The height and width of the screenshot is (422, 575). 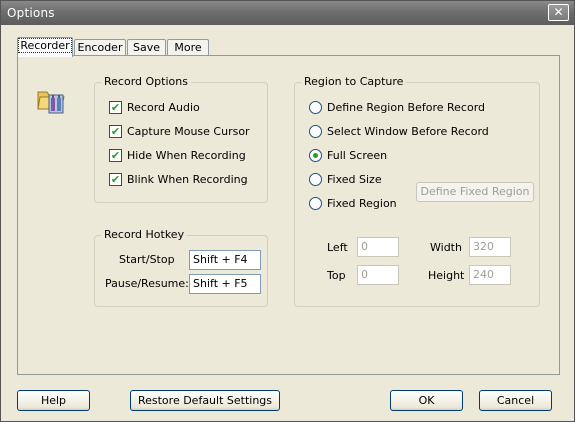 I want to click on ok-button: OK, so click(x=426, y=400).